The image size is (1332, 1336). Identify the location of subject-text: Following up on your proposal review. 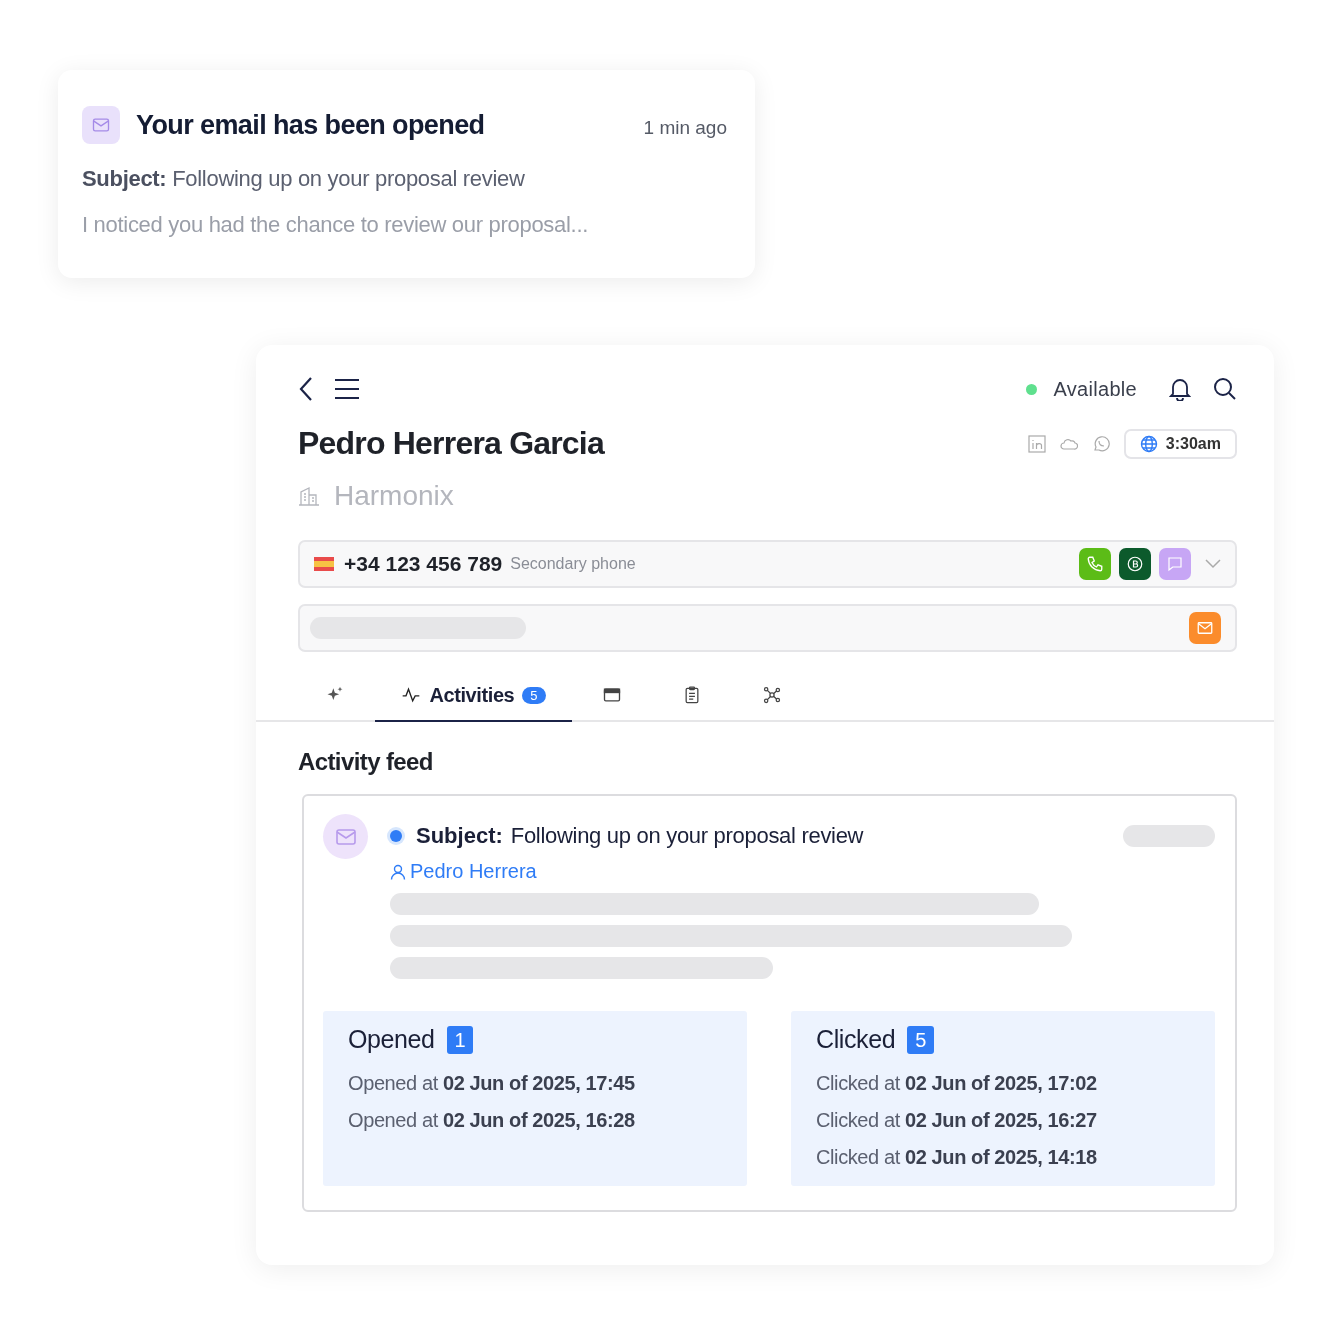
(687, 836).